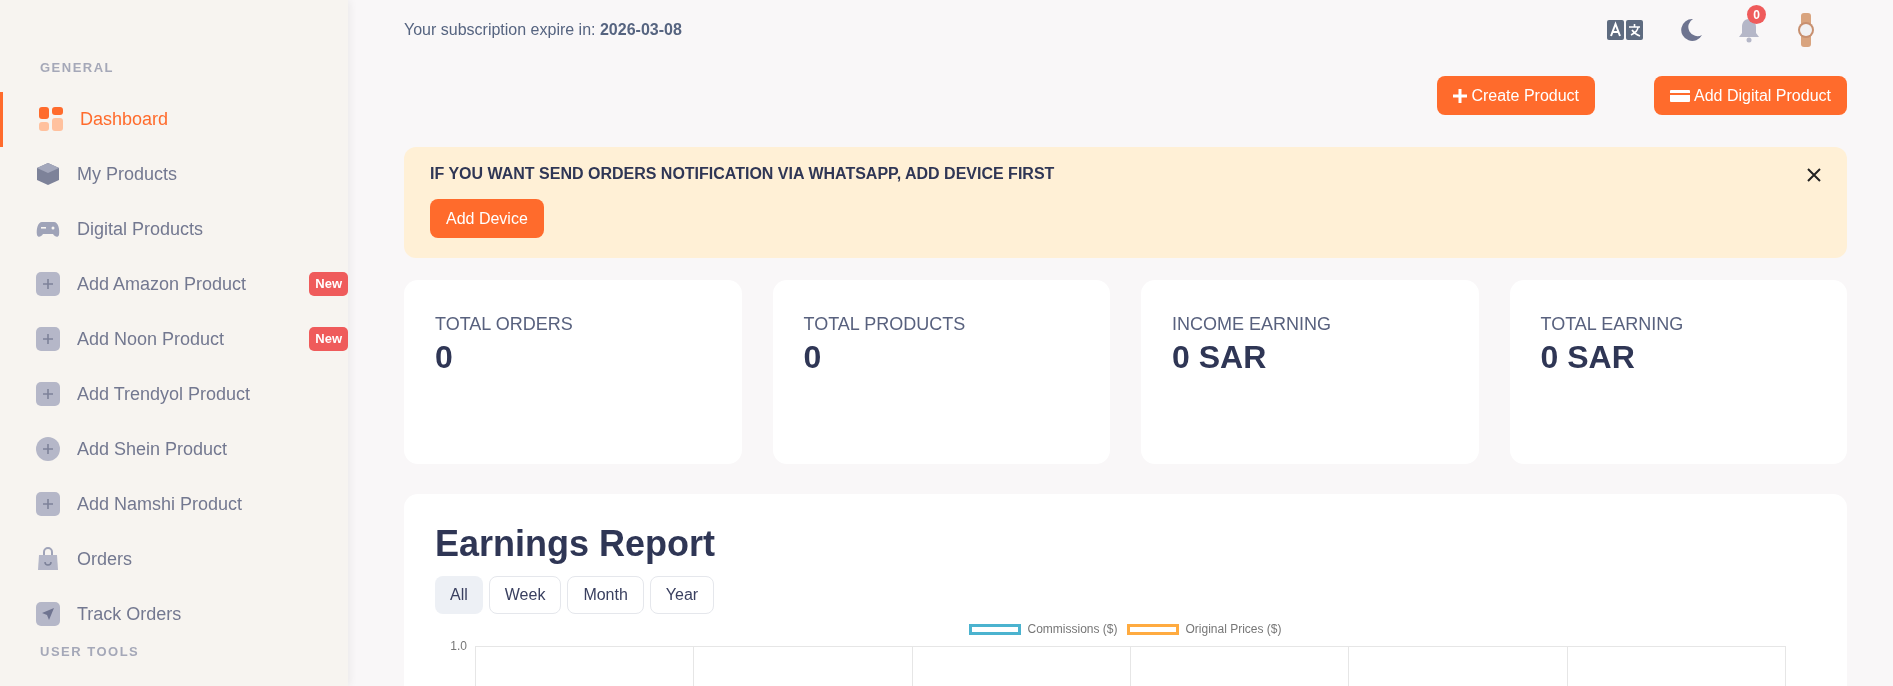  I want to click on period-tab: All, so click(459, 595).